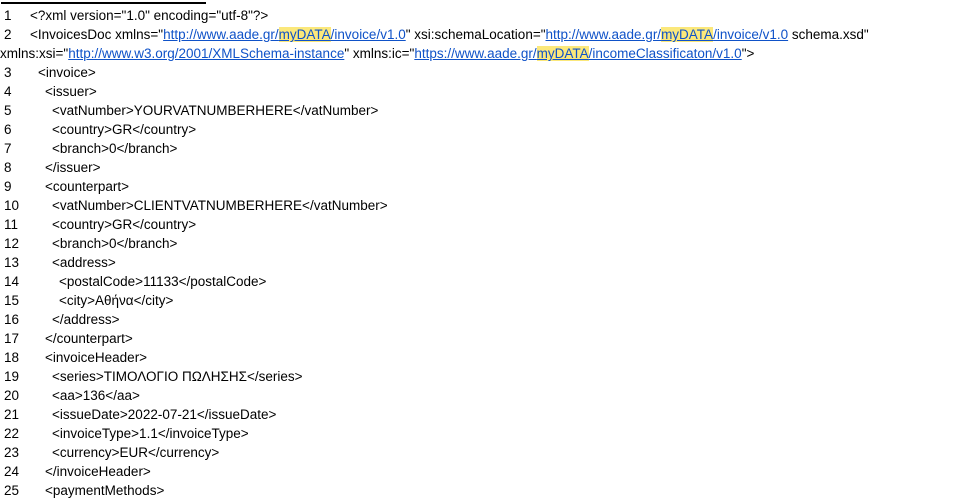 The height and width of the screenshot is (500, 967). I want to click on code-line: 14 <postalCode>11133</postalCode>, so click(483, 281).